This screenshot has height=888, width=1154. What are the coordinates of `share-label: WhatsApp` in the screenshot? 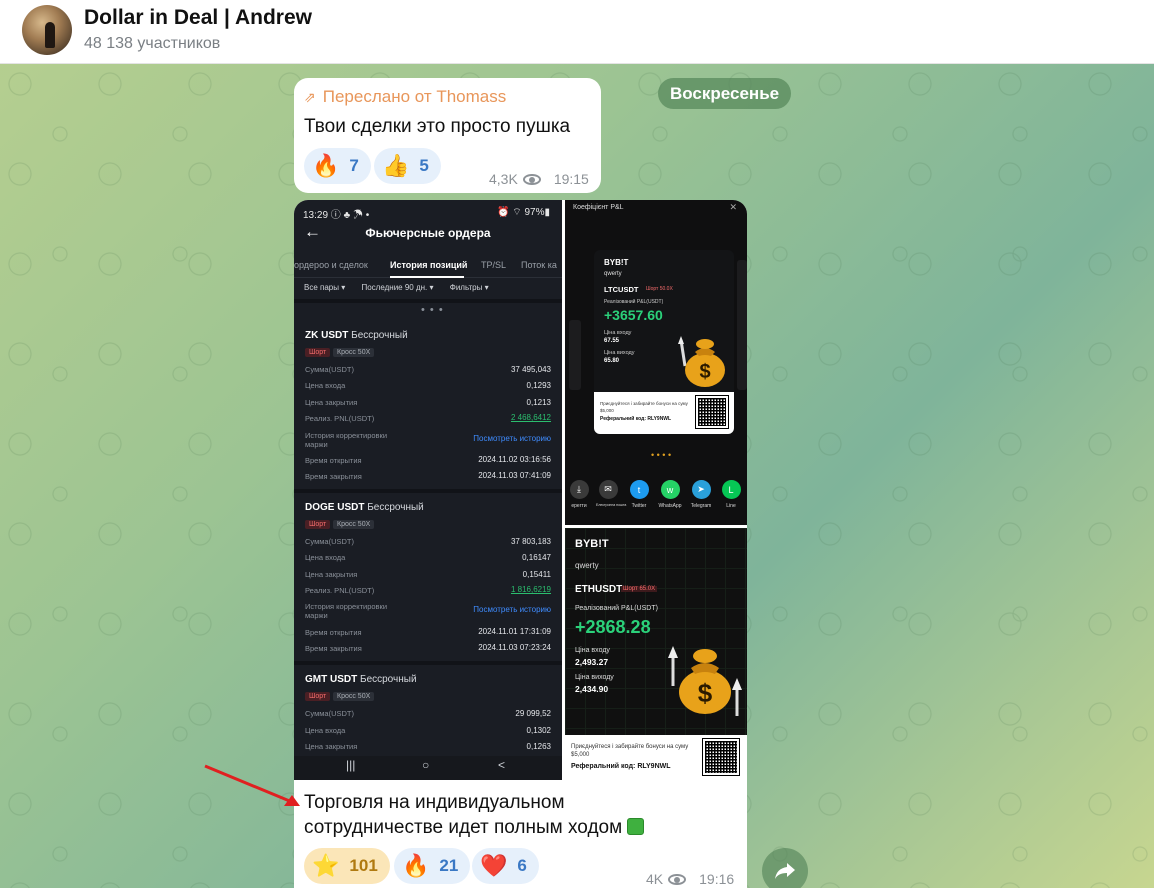 It's located at (670, 506).